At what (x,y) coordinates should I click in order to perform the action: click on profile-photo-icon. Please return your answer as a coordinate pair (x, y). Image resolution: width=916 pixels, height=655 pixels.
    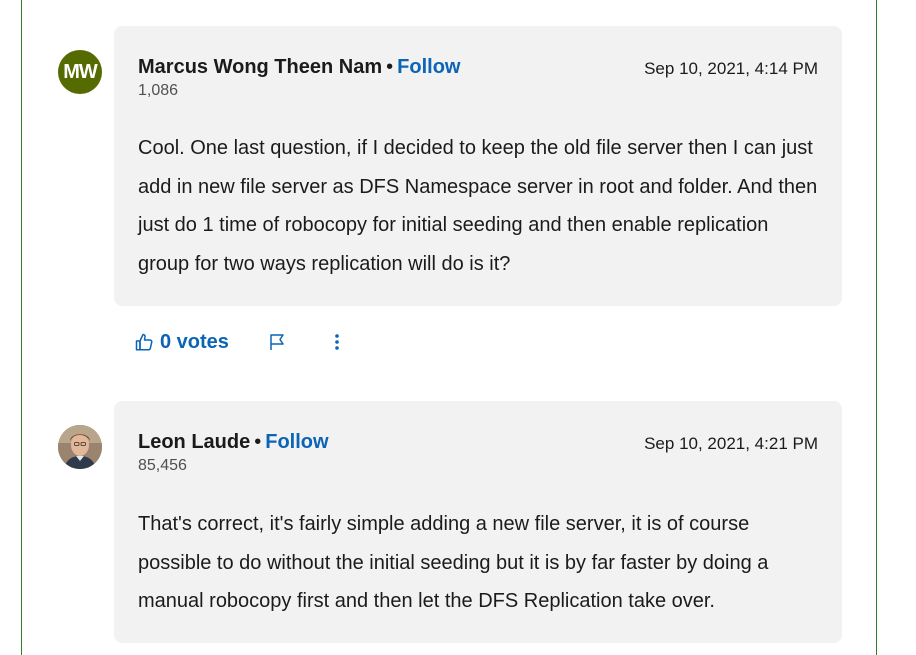
    Looking at the image, I should click on (80, 447).